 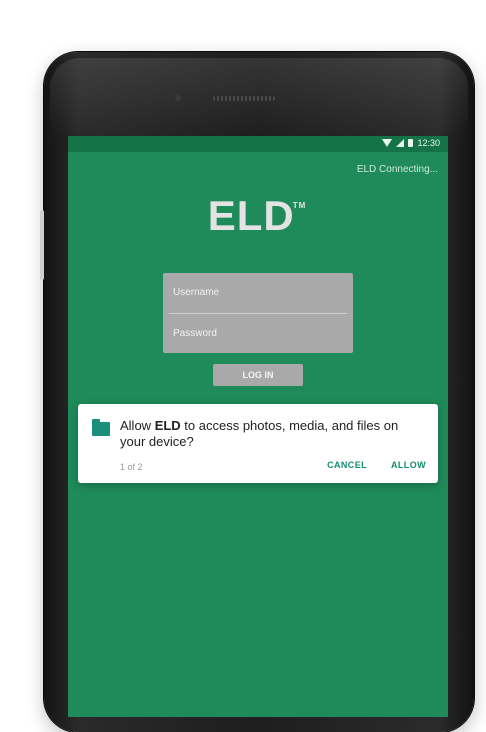 What do you see at coordinates (101, 427) in the screenshot?
I see `folder-icon` at bounding box center [101, 427].